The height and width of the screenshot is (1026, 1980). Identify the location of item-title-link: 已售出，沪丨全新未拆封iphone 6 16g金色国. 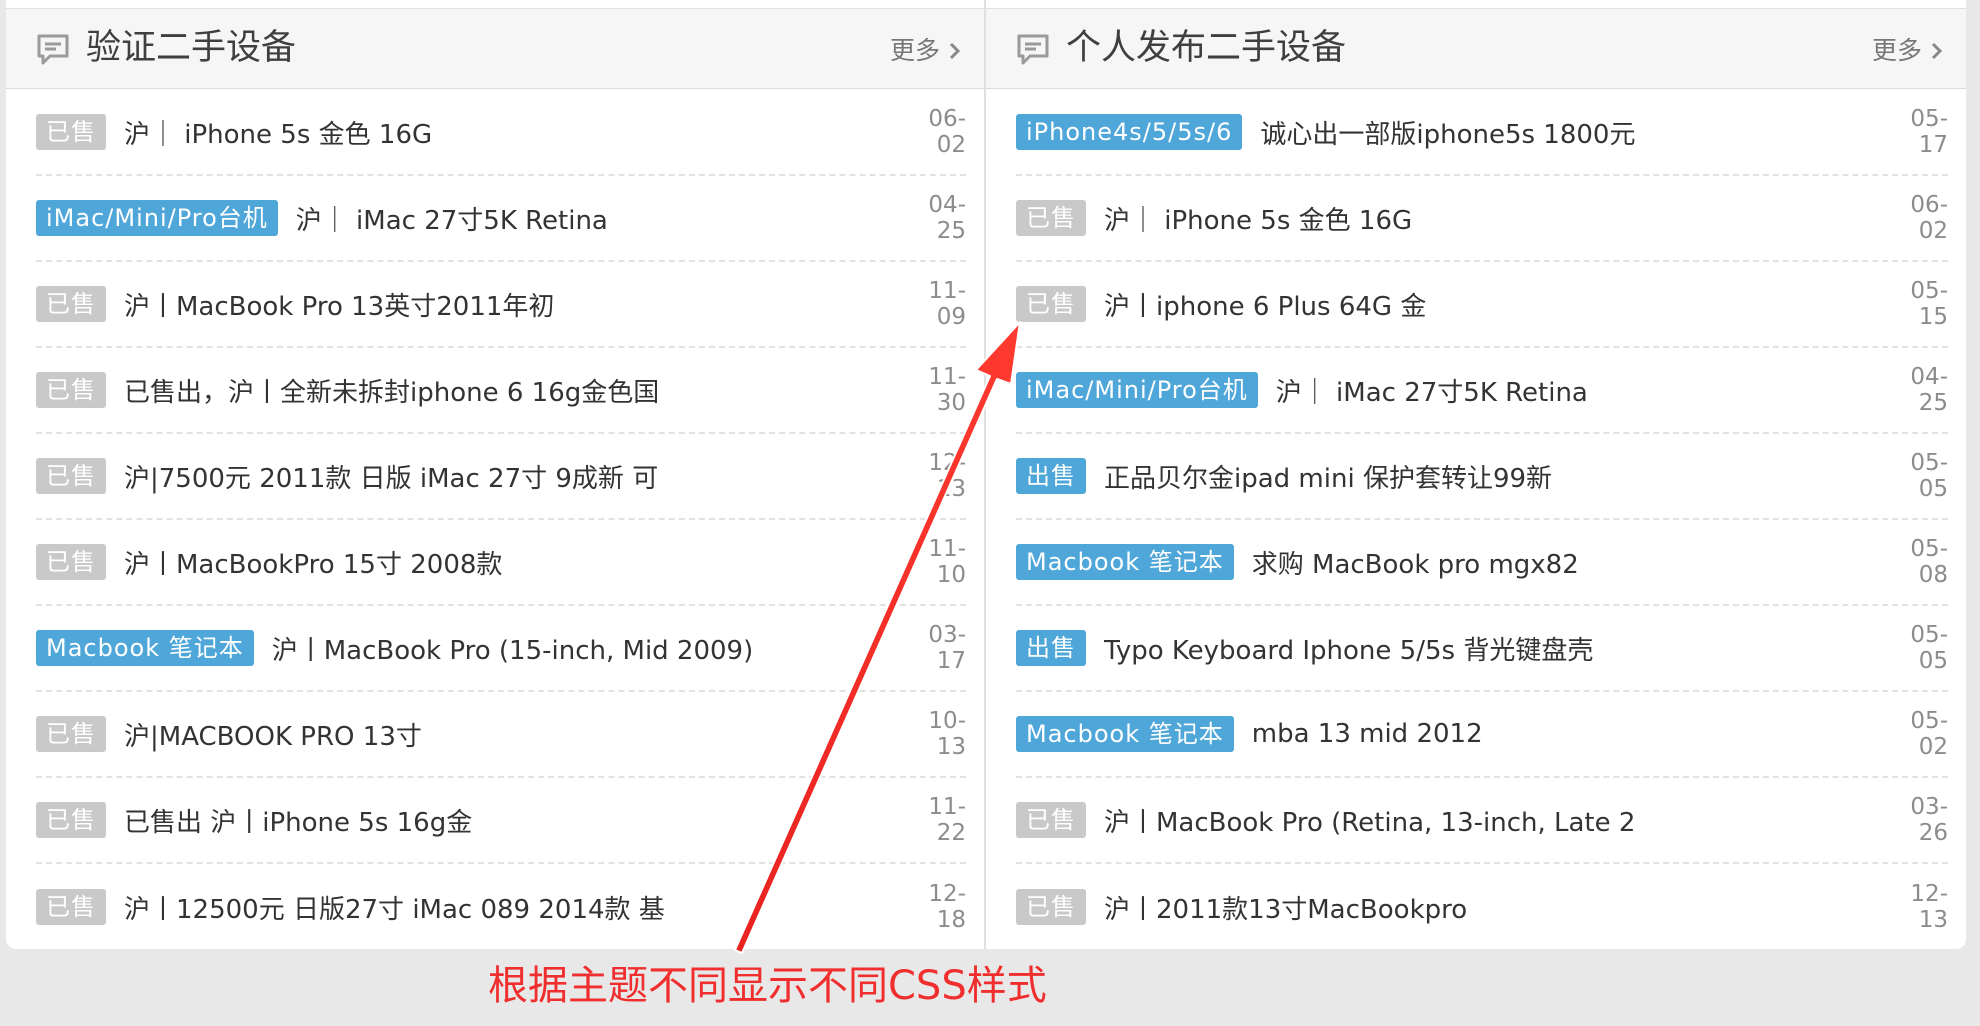
(505, 390).